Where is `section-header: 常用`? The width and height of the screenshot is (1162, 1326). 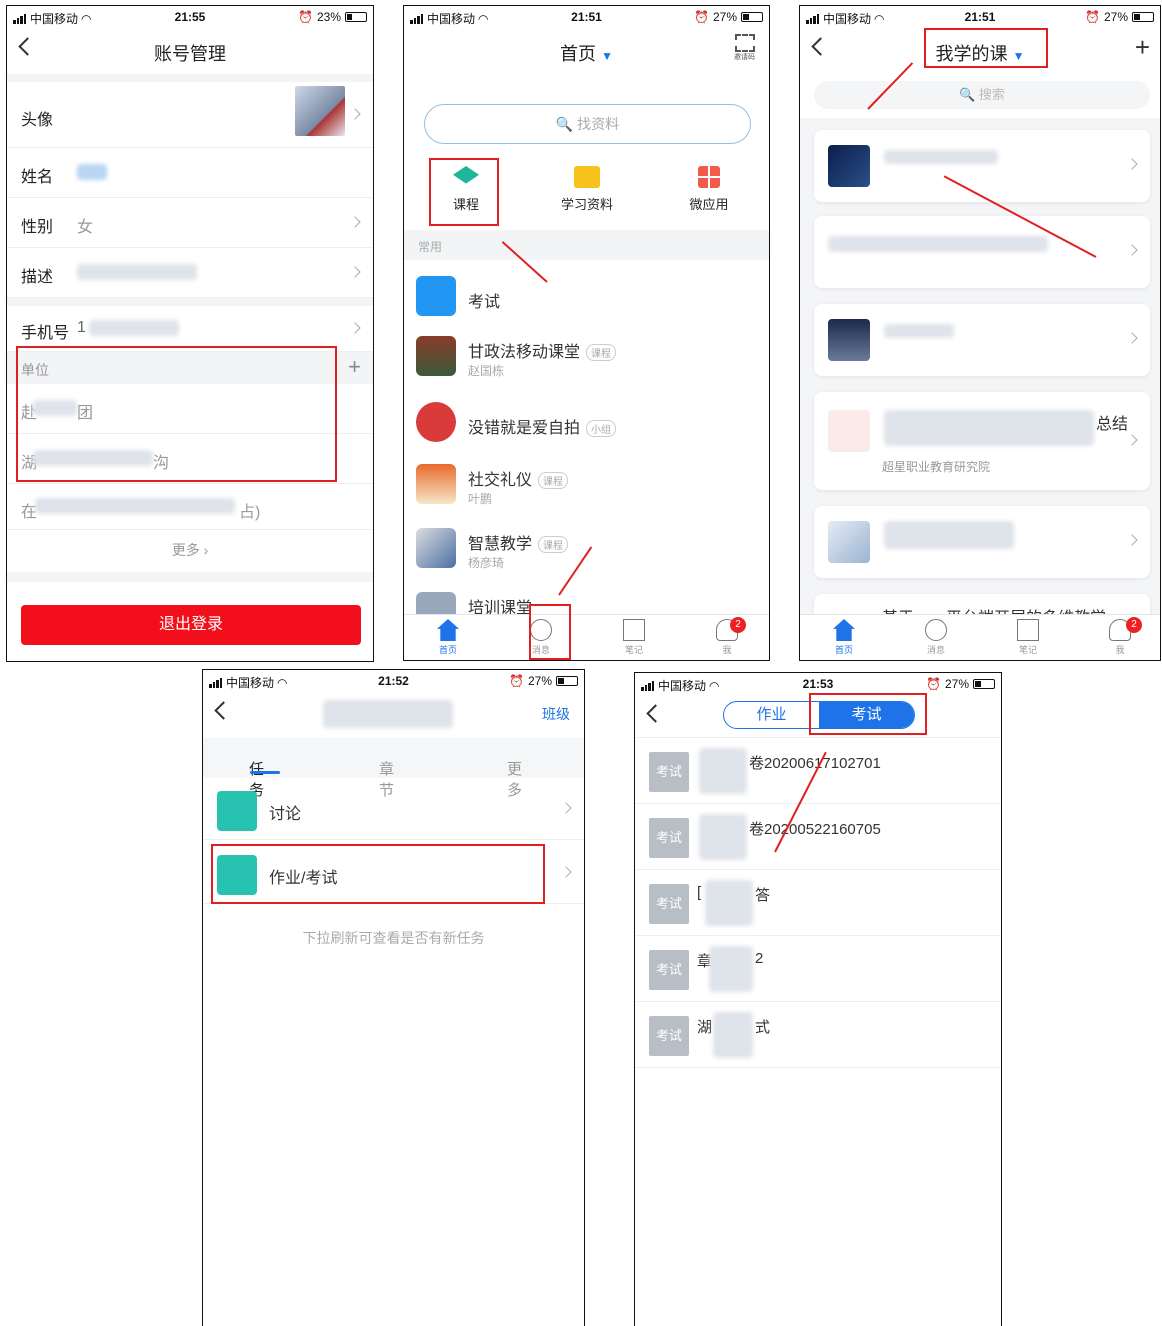
section-header: 常用 is located at coordinates (586, 245).